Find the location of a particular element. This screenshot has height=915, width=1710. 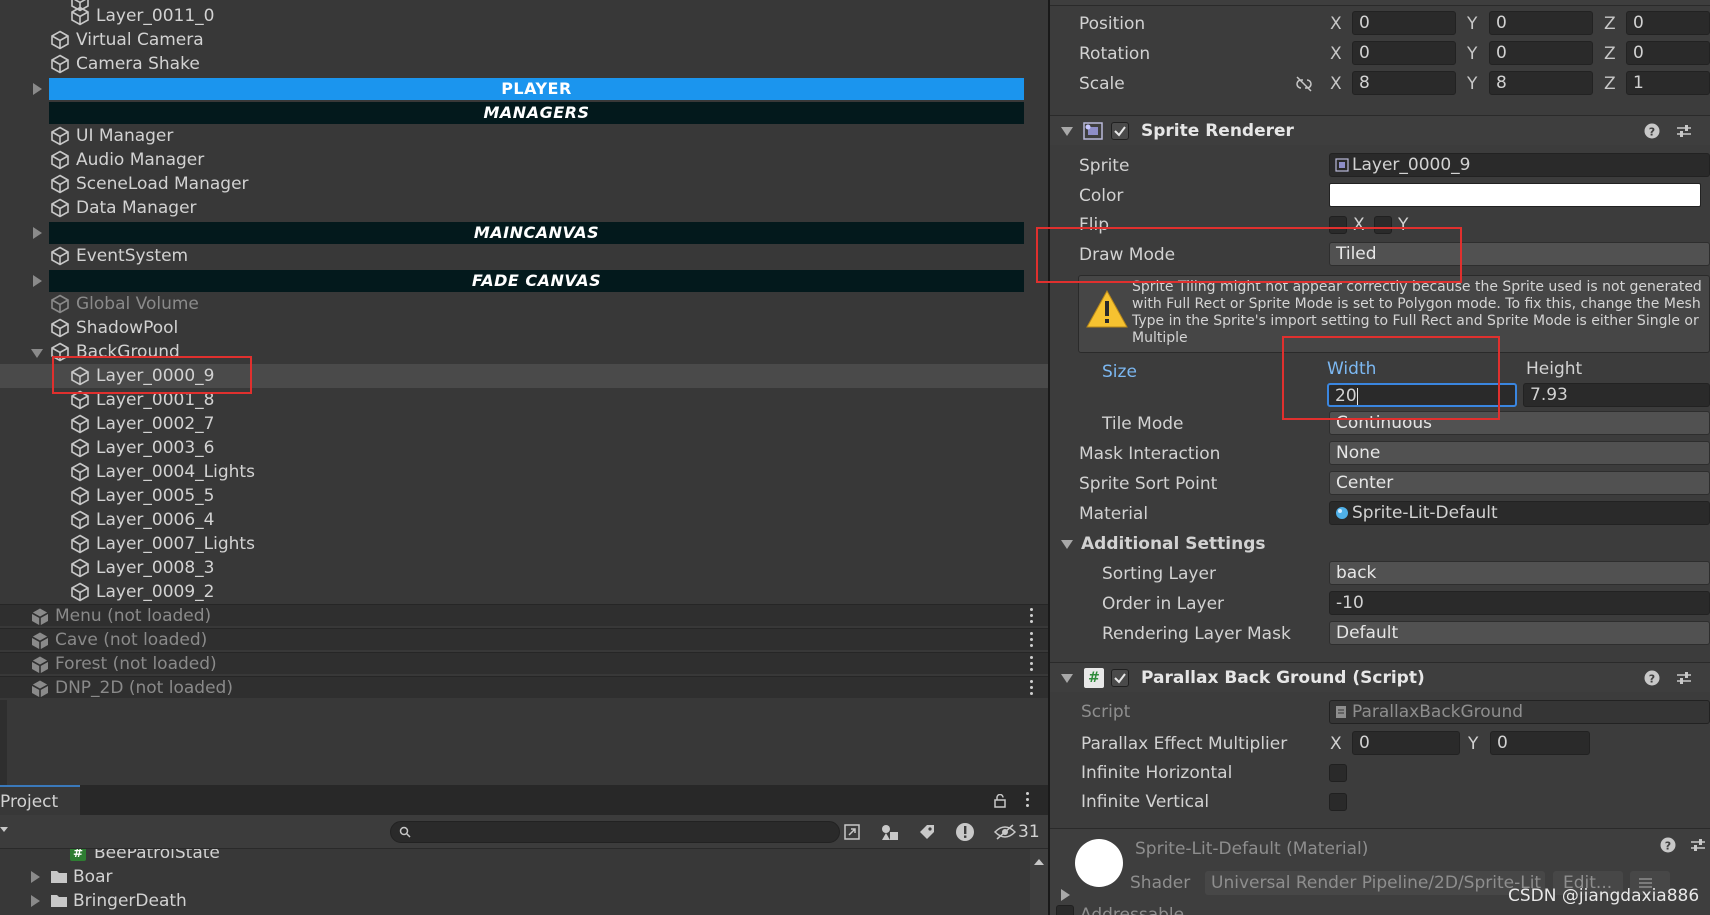

hidden-packages-icon is located at coordinates (1005, 832).